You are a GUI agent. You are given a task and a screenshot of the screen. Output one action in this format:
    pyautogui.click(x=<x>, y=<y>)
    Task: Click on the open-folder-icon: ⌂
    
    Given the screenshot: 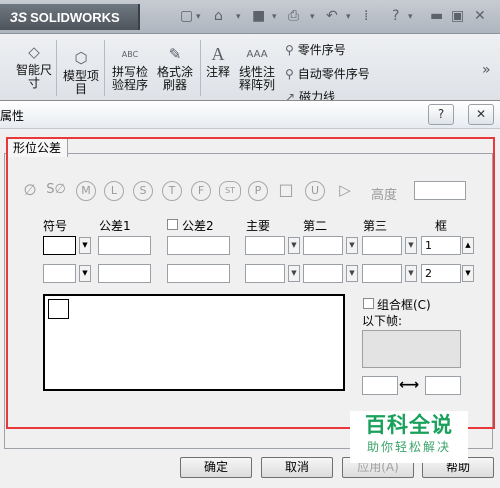 What is the action you would take?
    pyautogui.click(x=218, y=16)
    